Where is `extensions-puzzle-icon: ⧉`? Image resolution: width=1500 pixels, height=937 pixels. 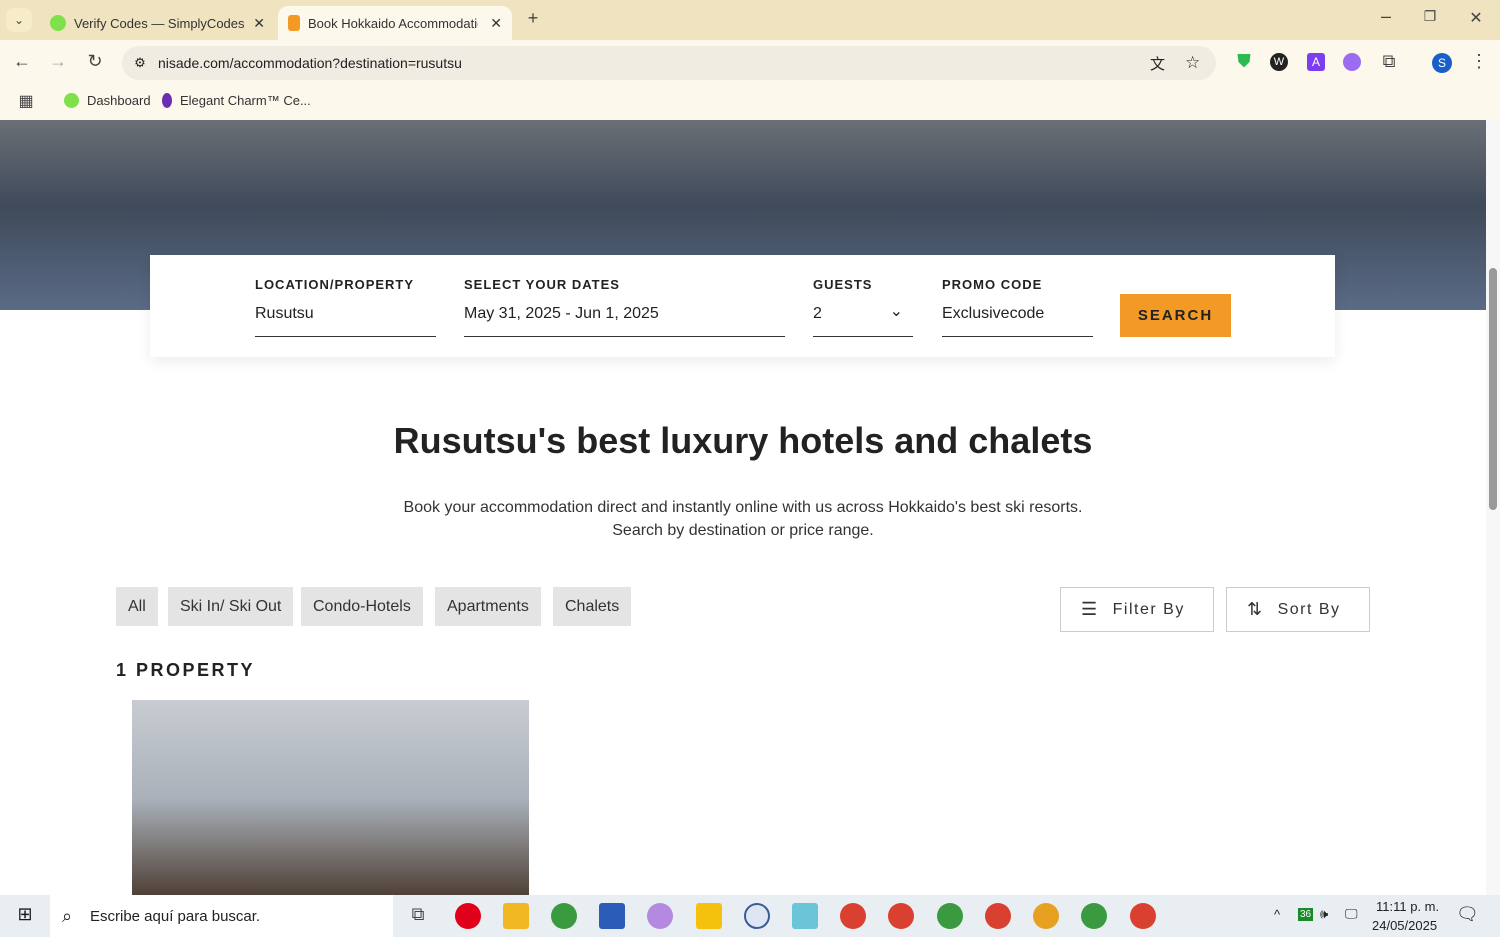 extensions-puzzle-icon: ⧉ is located at coordinates (1389, 61).